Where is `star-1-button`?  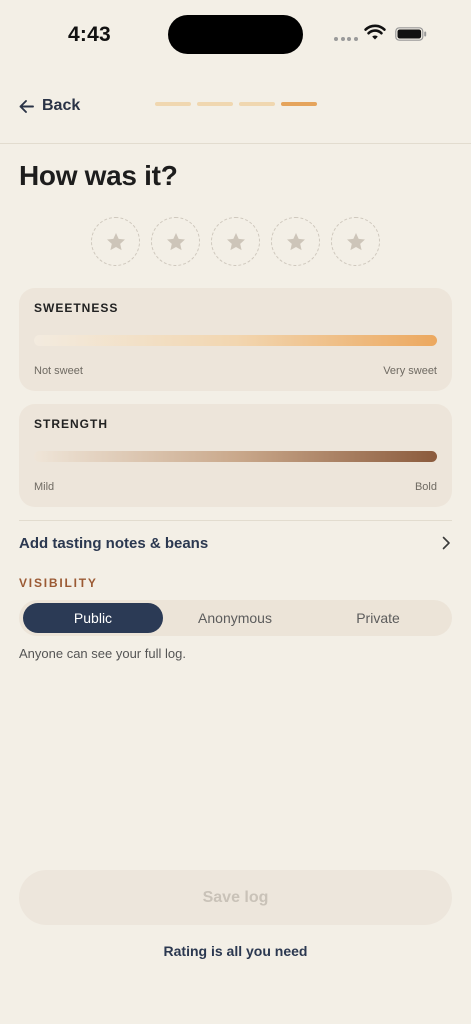 star-1-button is located at coordinates (115, 241).